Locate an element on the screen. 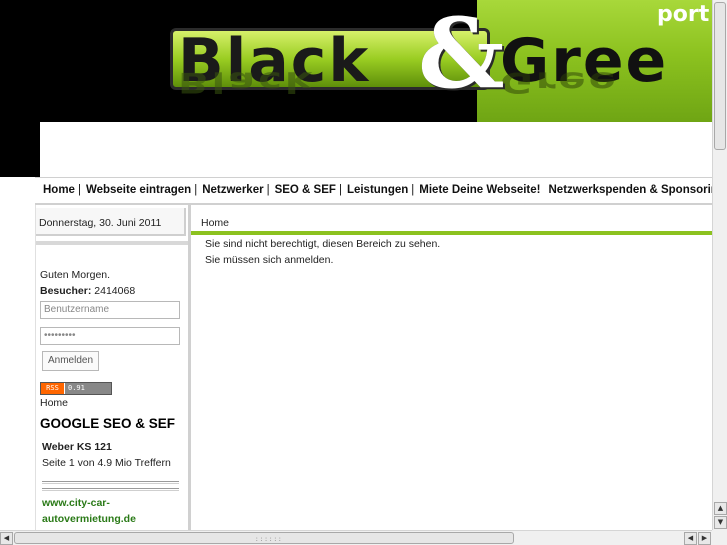 This screenshot has width=727, height=545. logo-reflection-green: Gree is located at coordinates (559, 81).